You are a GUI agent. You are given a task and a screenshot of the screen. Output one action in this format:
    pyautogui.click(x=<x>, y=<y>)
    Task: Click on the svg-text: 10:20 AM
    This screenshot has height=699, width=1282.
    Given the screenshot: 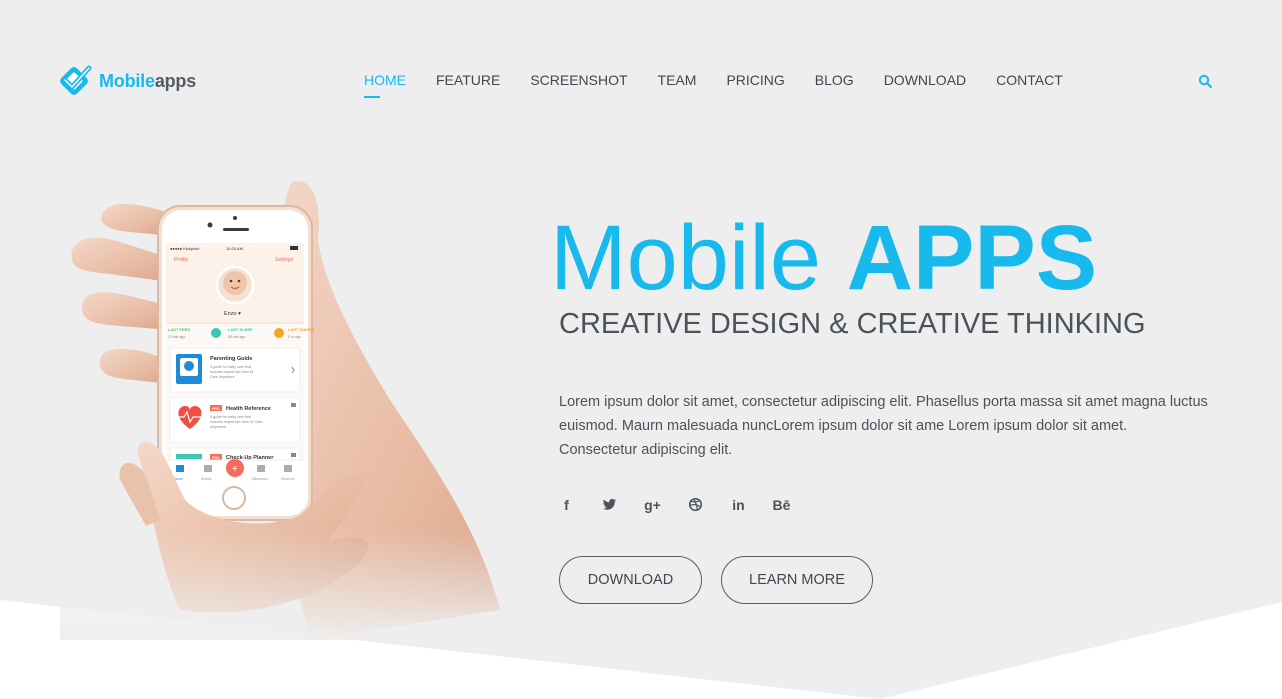 What is the action you would take?
    pyautogui.click(x=234, y=248)
    